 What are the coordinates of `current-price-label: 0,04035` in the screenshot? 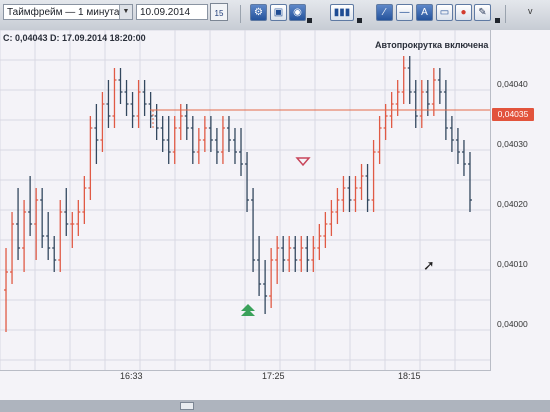 It's located at (513, 114).